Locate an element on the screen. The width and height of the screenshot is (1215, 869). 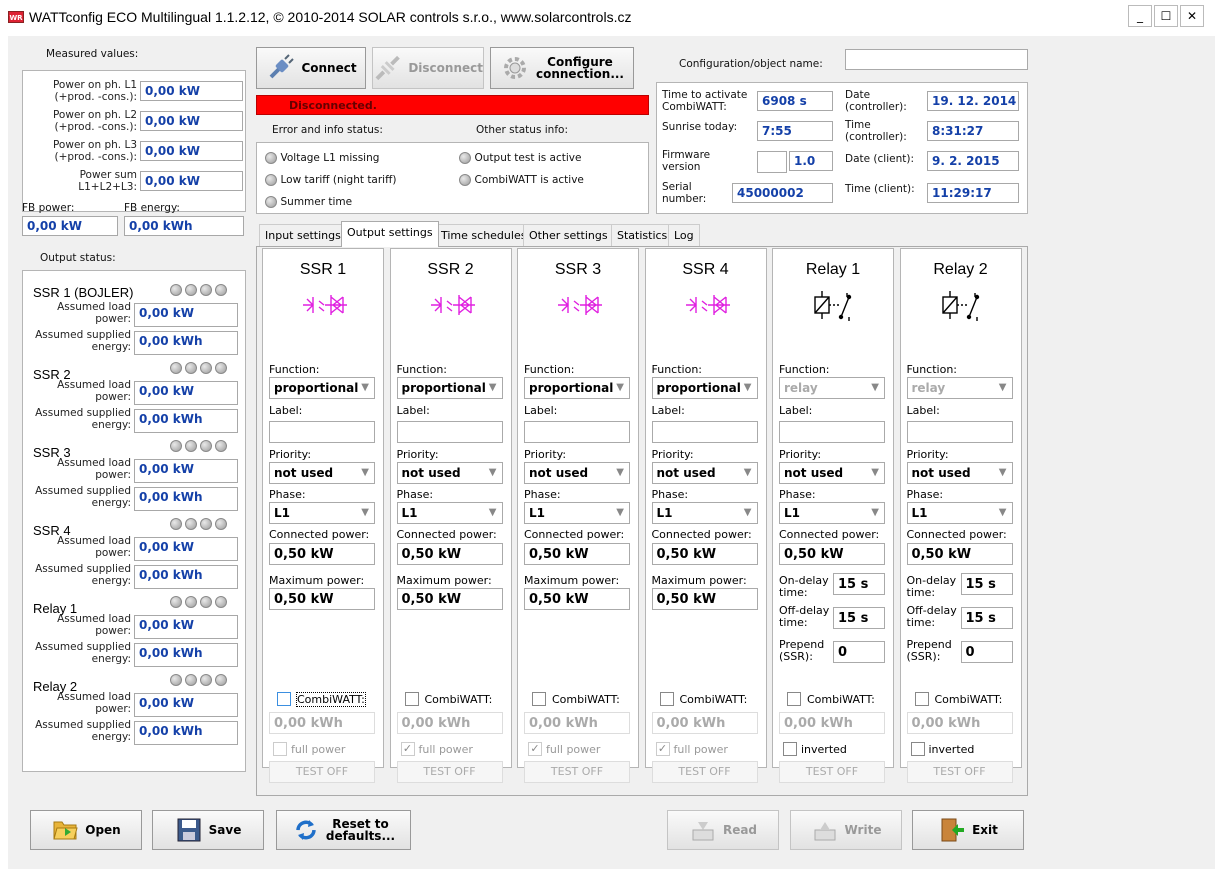
tab-input-settings: Input settings is located at coordinates (303, 235).